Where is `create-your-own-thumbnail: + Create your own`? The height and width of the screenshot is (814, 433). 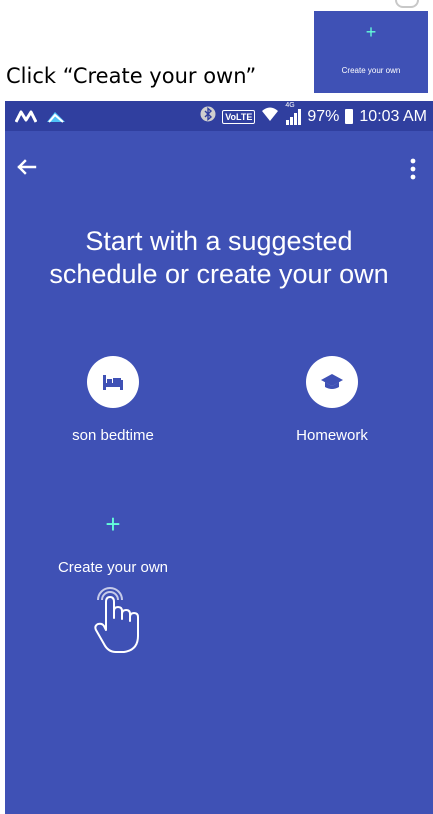
create-your-own-thumbnail: + Create your own is located at coordinates (371, 52).